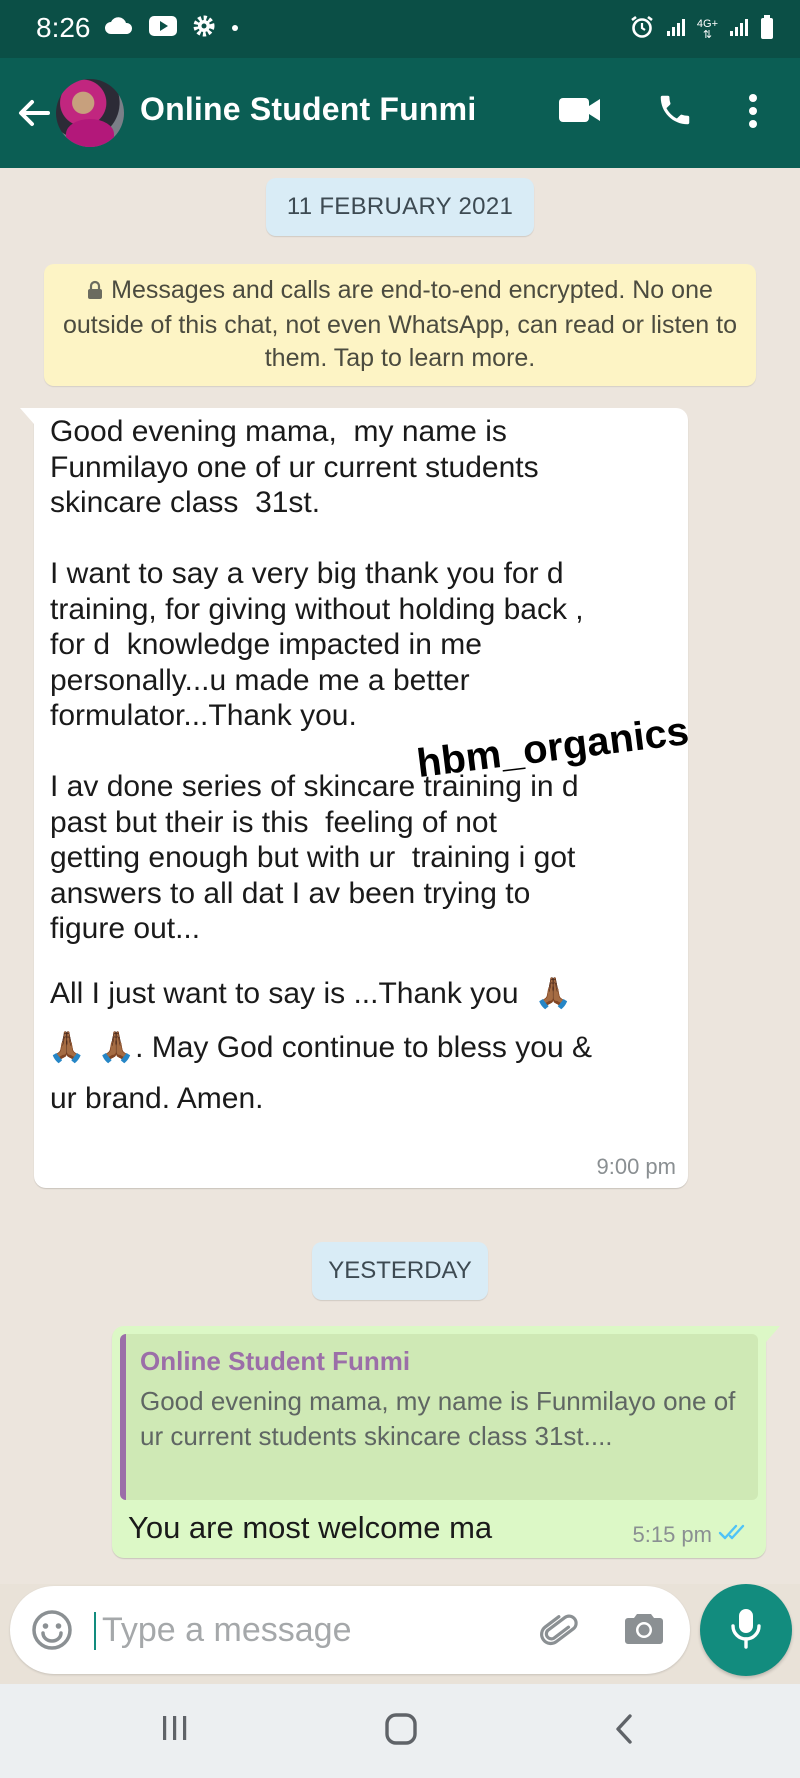 The width and height of the screenshot is (800, 1778). What do you see at coordinates (52, 1632) in the screenshot?
I see `emoji-icon` at bounding box center [52, 1632].